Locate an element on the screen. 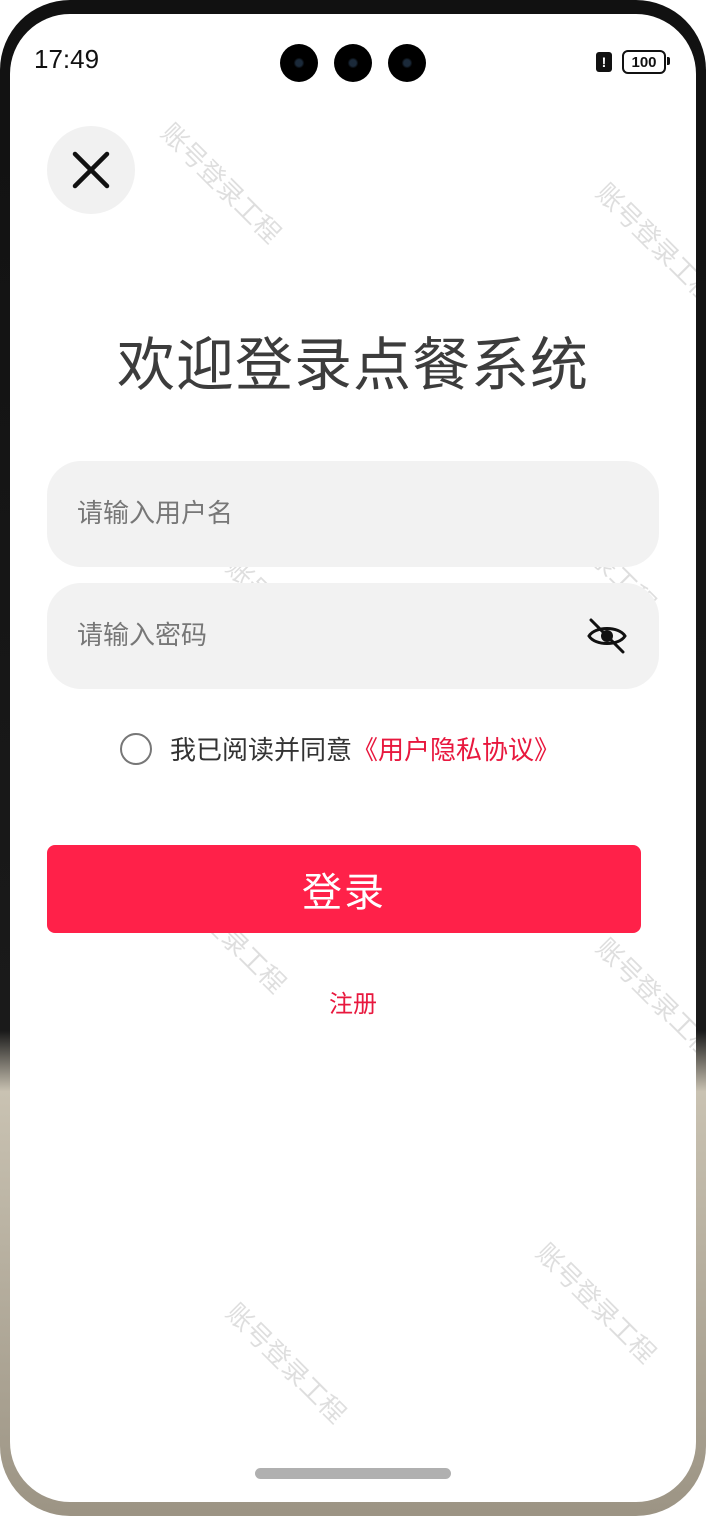  login-button: 登录 is located at coordinates (344, 889).